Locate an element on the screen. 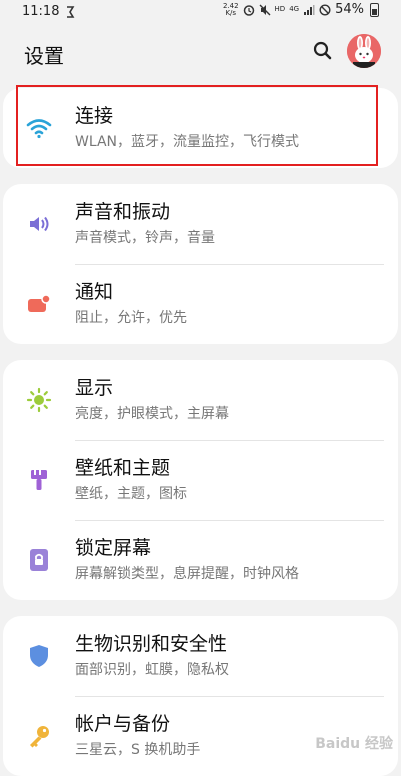 The height and width of the screenshot is (776, 401). lock-icon is located at coordinates (39, 560).